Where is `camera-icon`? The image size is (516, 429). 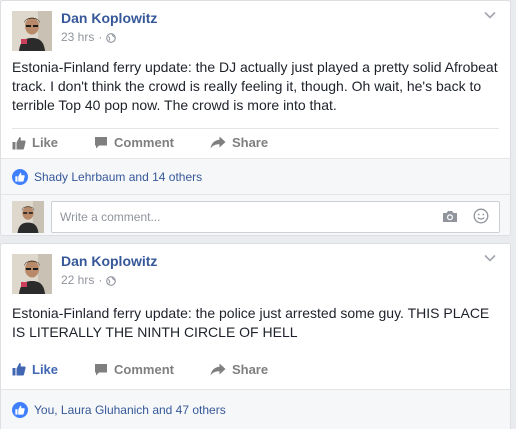
camera-icon is located at coordinates (450, 216).